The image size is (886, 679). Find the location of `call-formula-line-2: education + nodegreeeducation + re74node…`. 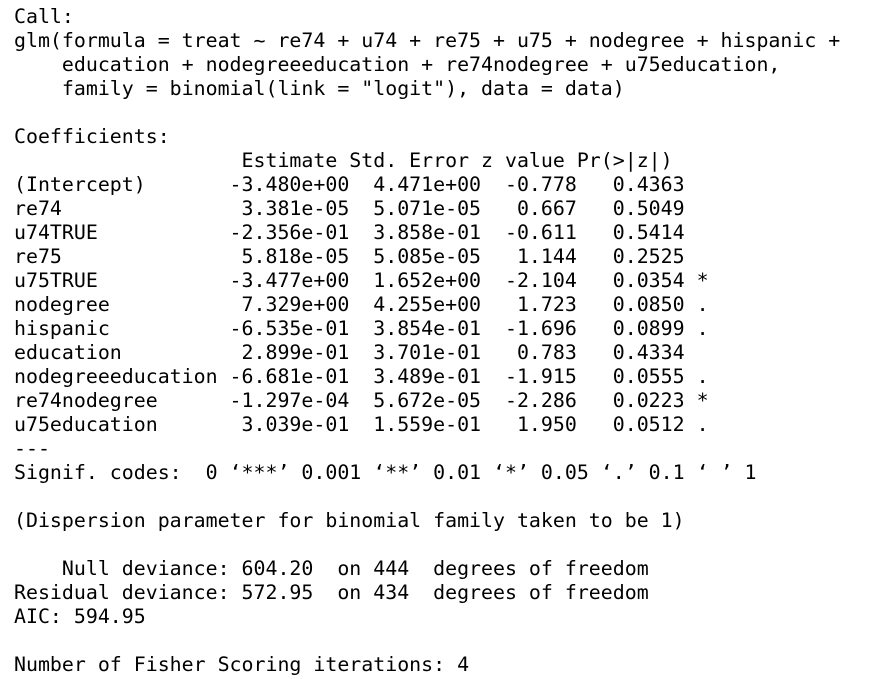

call-formula-line-2: education + nodegreeeducation + re74node… is located at coordinates (397, 64).